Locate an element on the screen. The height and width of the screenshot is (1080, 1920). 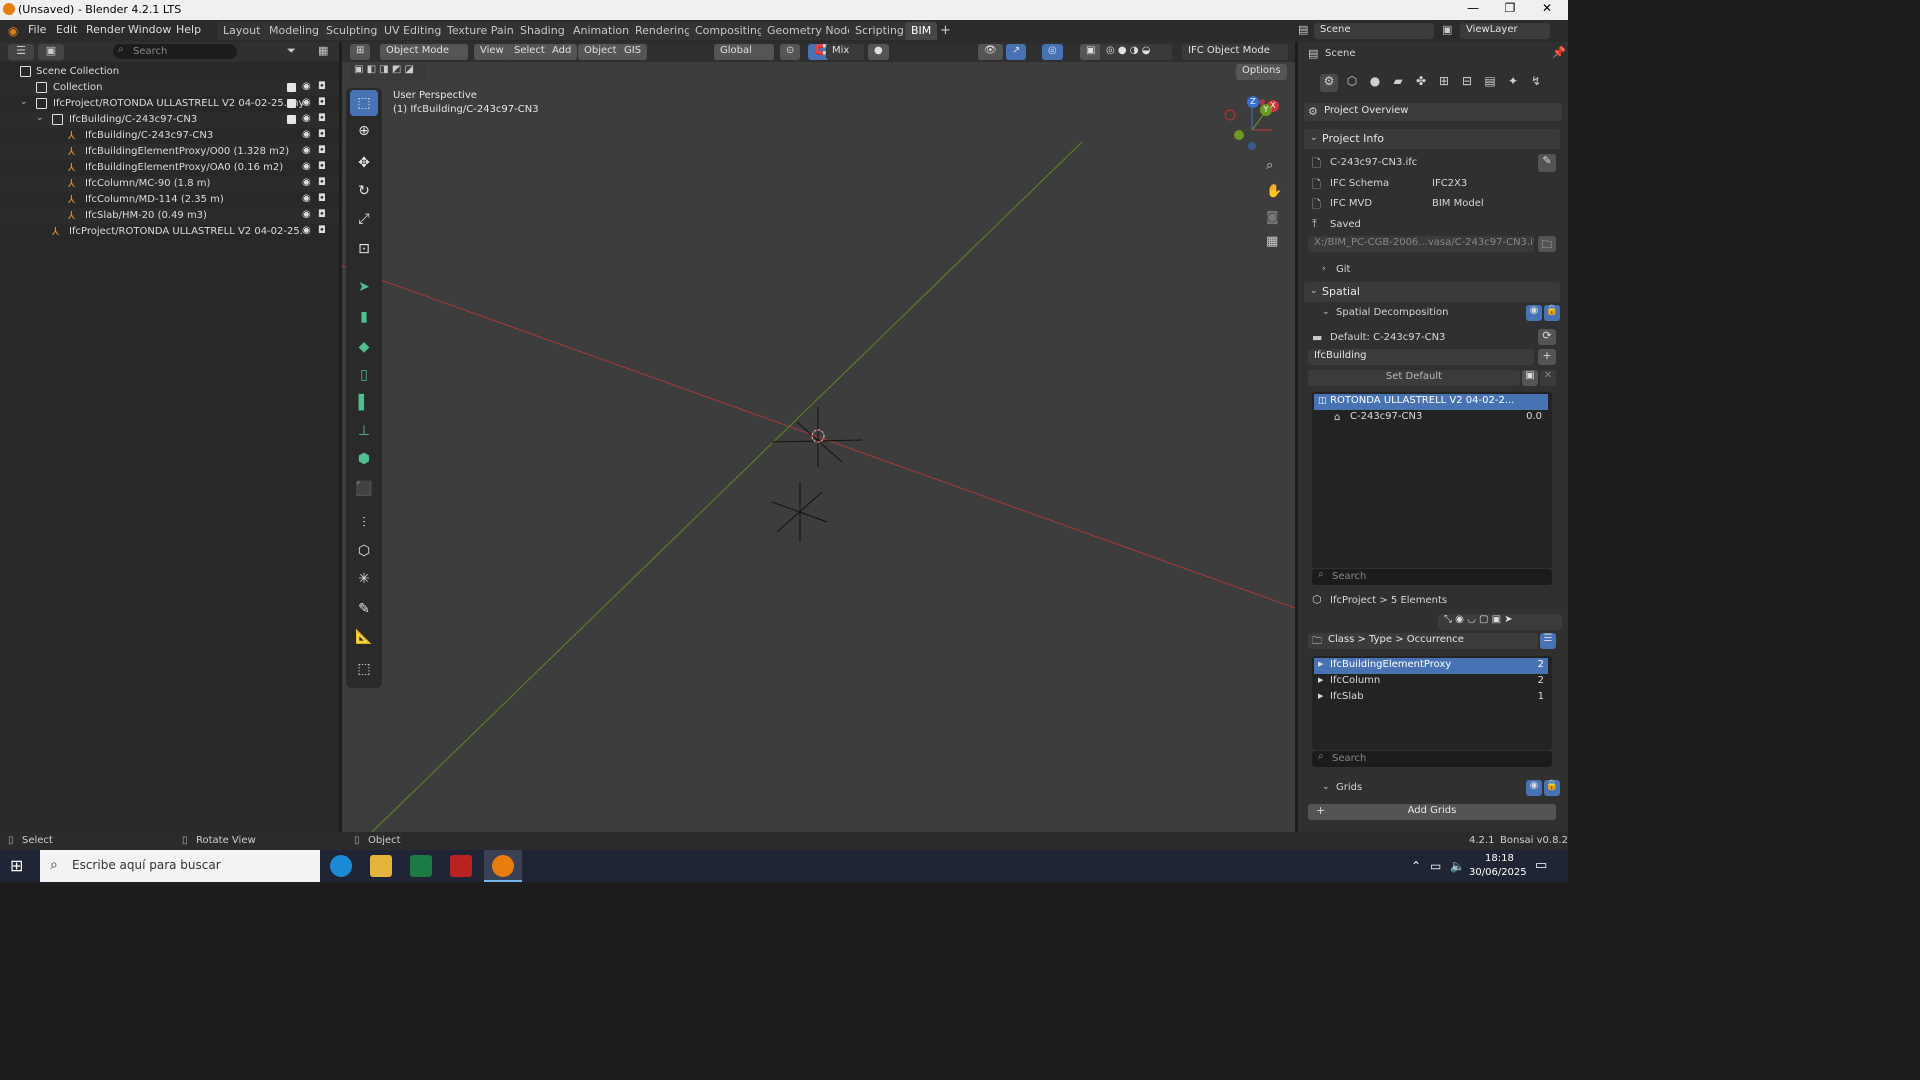
cursor-tool: ⊕ is located at coordinates (364, 131).